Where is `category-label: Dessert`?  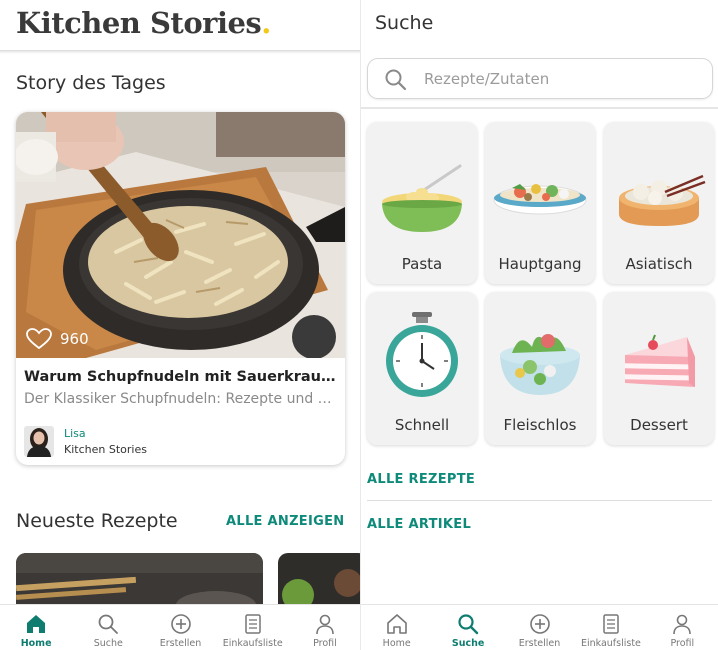
category-label: Dessert is located at coordinates (659, 425).